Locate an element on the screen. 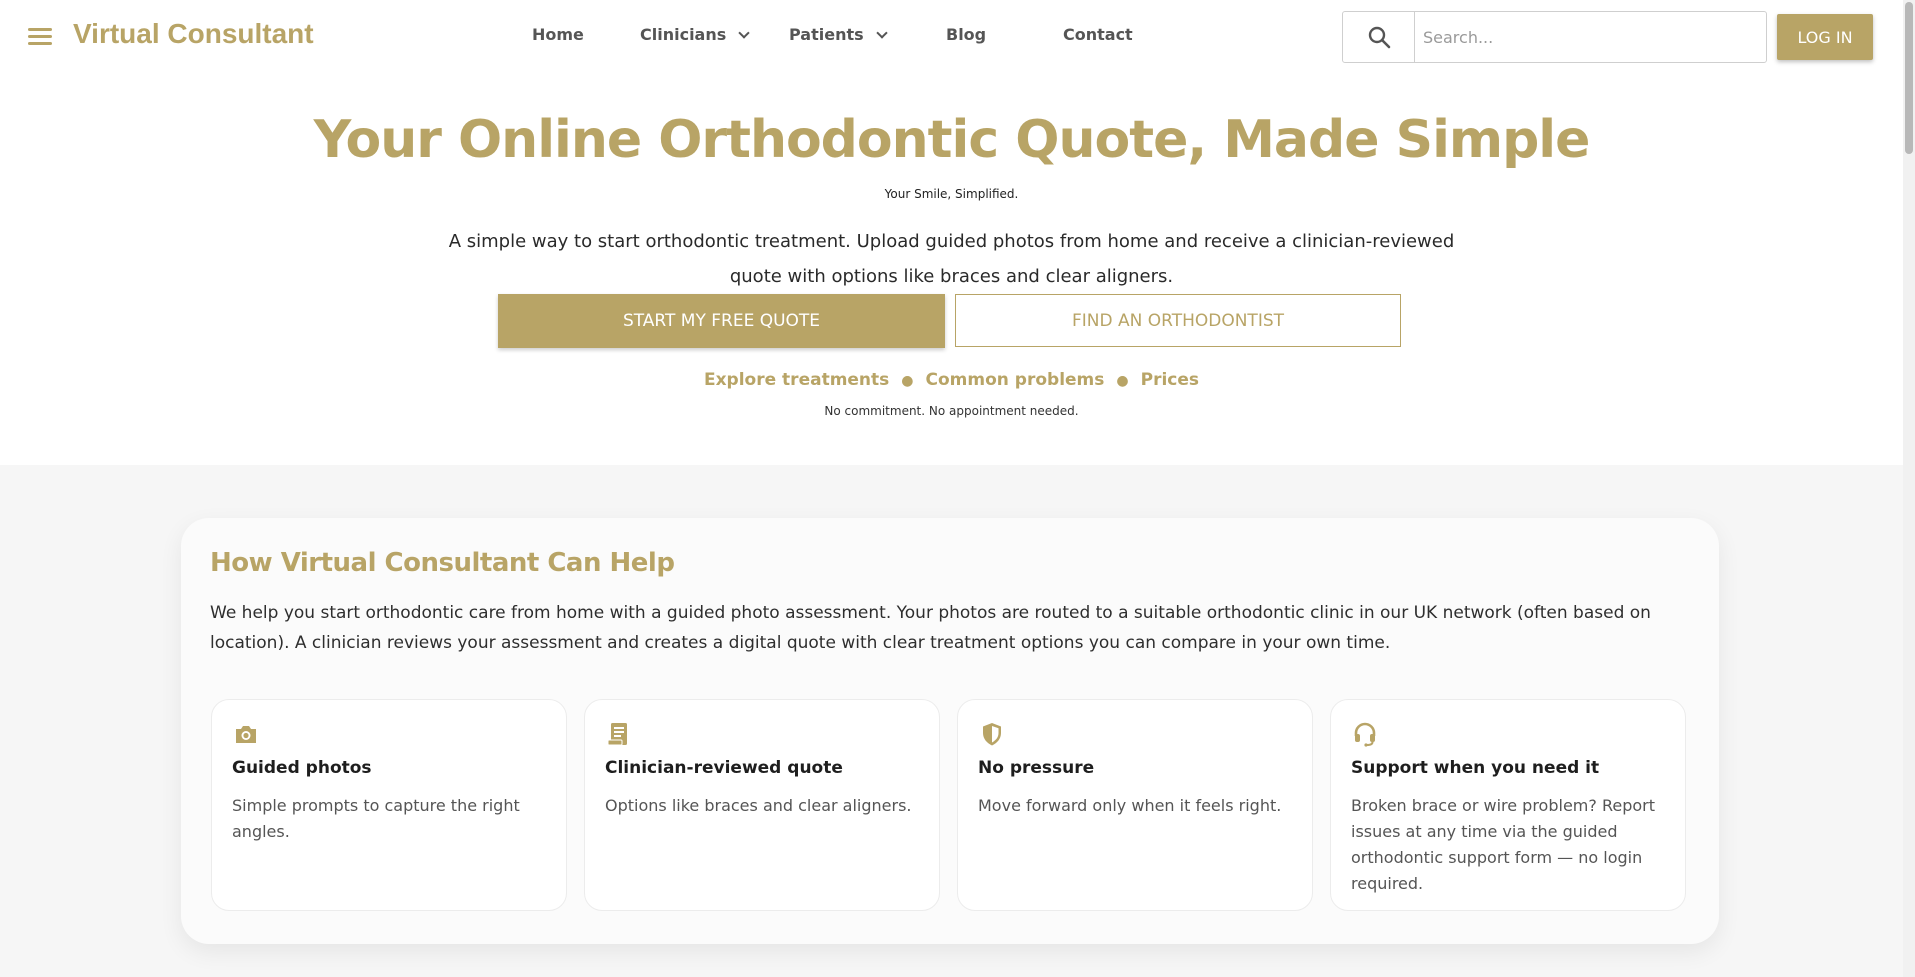  start-quote-button: START MY FREE QUOTE is located at coordinates (721, 321).